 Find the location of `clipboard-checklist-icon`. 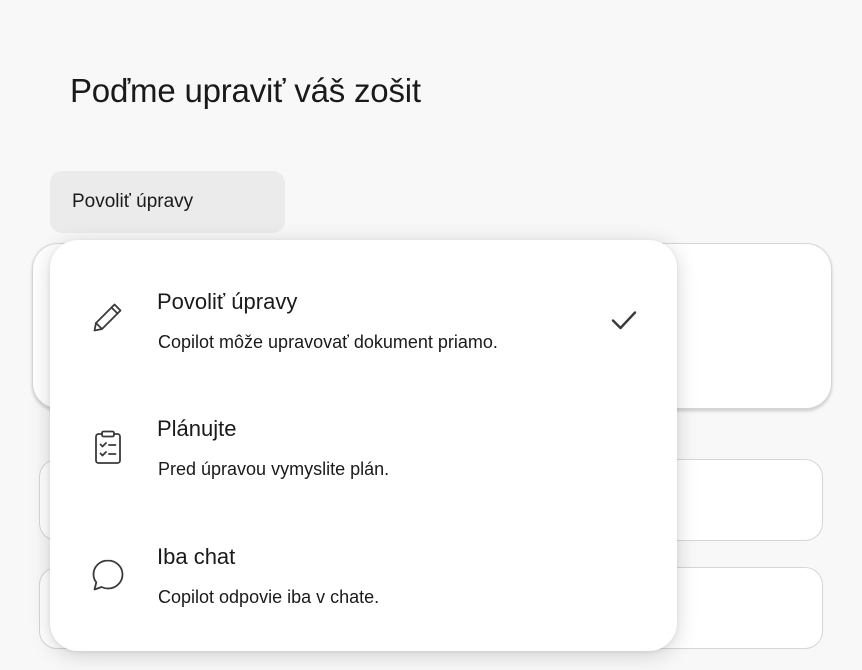

clipboard-checklist-icon is located at coordinates (108, 447).